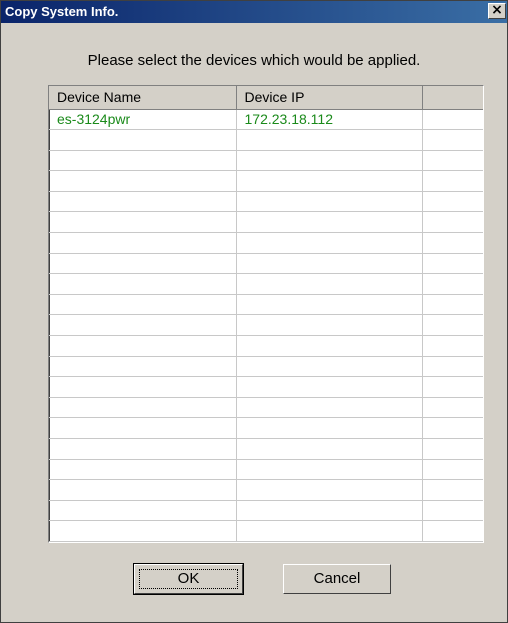 The height and width of the screenshot is (623, 508). Describe the element at coordinates (254, 12) in the screenshot. I see `title-bar: Copy System Info. ×` at that location.